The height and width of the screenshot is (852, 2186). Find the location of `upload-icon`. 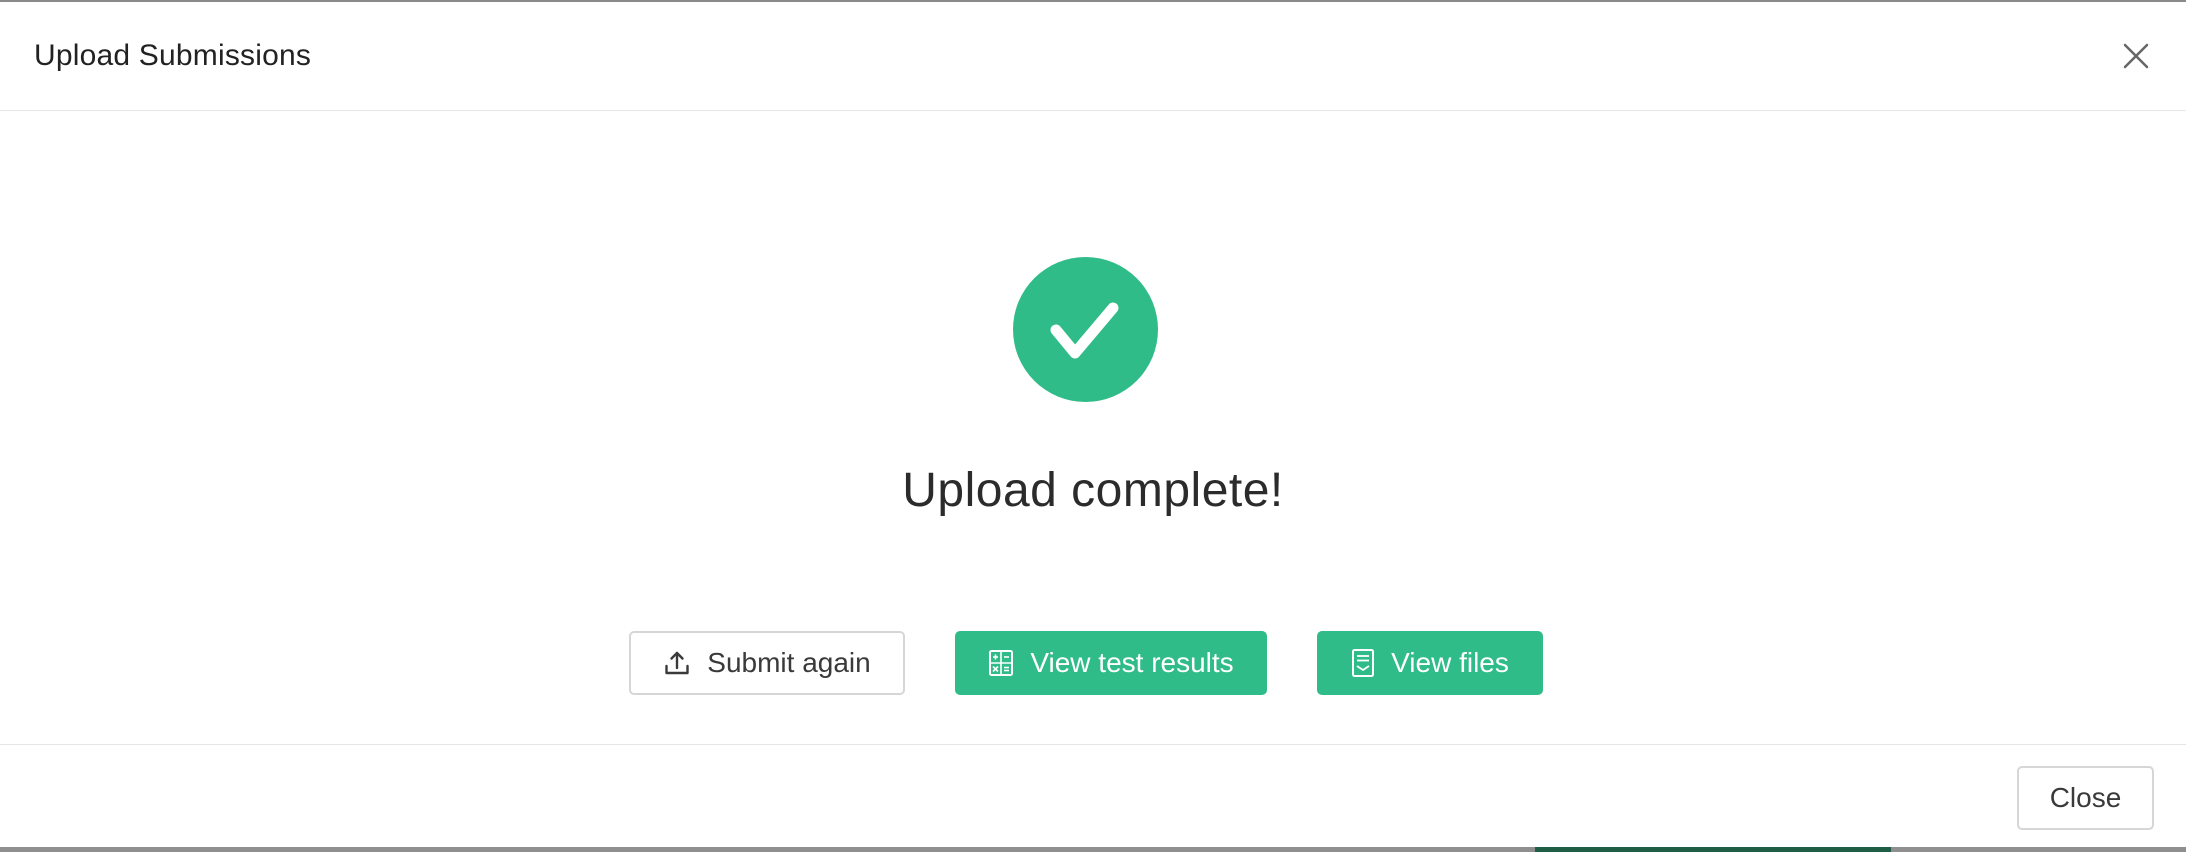

upload-icon is located at coordinates (677, 663).